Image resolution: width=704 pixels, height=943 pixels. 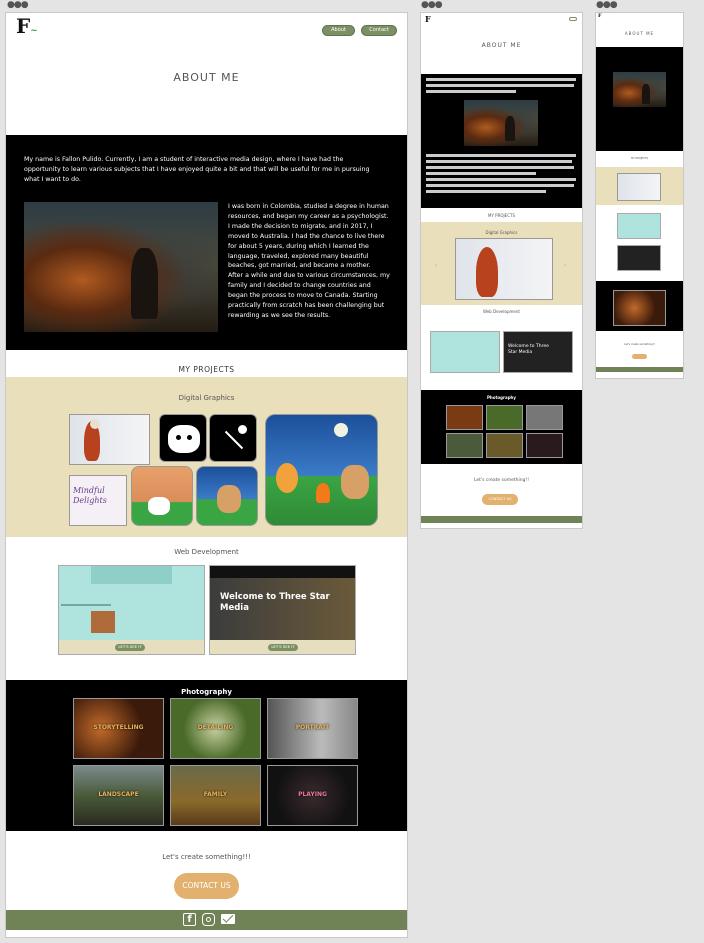 I want to click on cta-text: Let's create something!!!, so click(x=206, y=857).